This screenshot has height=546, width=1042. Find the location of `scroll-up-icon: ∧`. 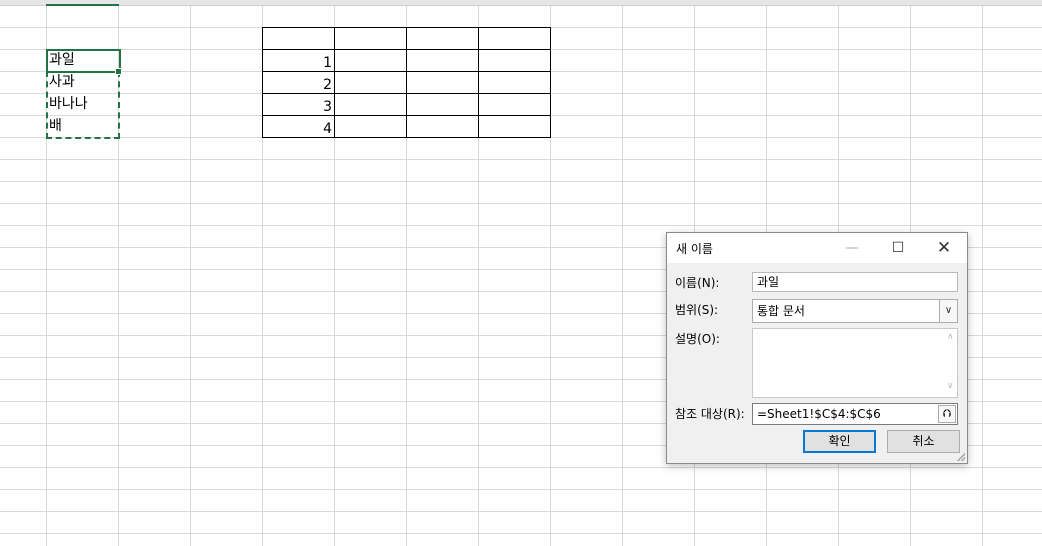

scroll-up-icon: ∧ is located at coordinates (955, 337).